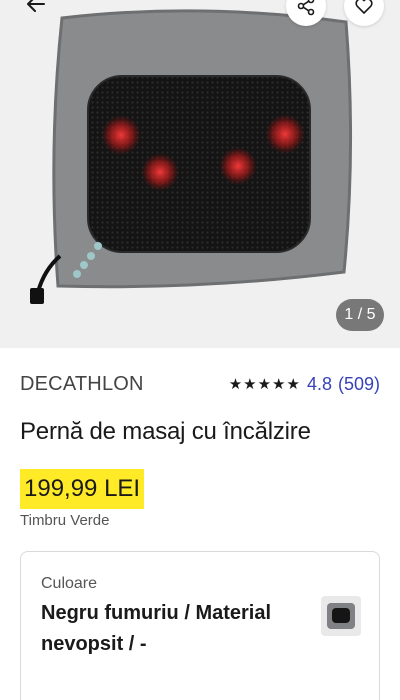  What do you see at coordinates (360, 315) in the screenshot?
I see `image-counter: 1 / 5` at bounding box center [360, 315].